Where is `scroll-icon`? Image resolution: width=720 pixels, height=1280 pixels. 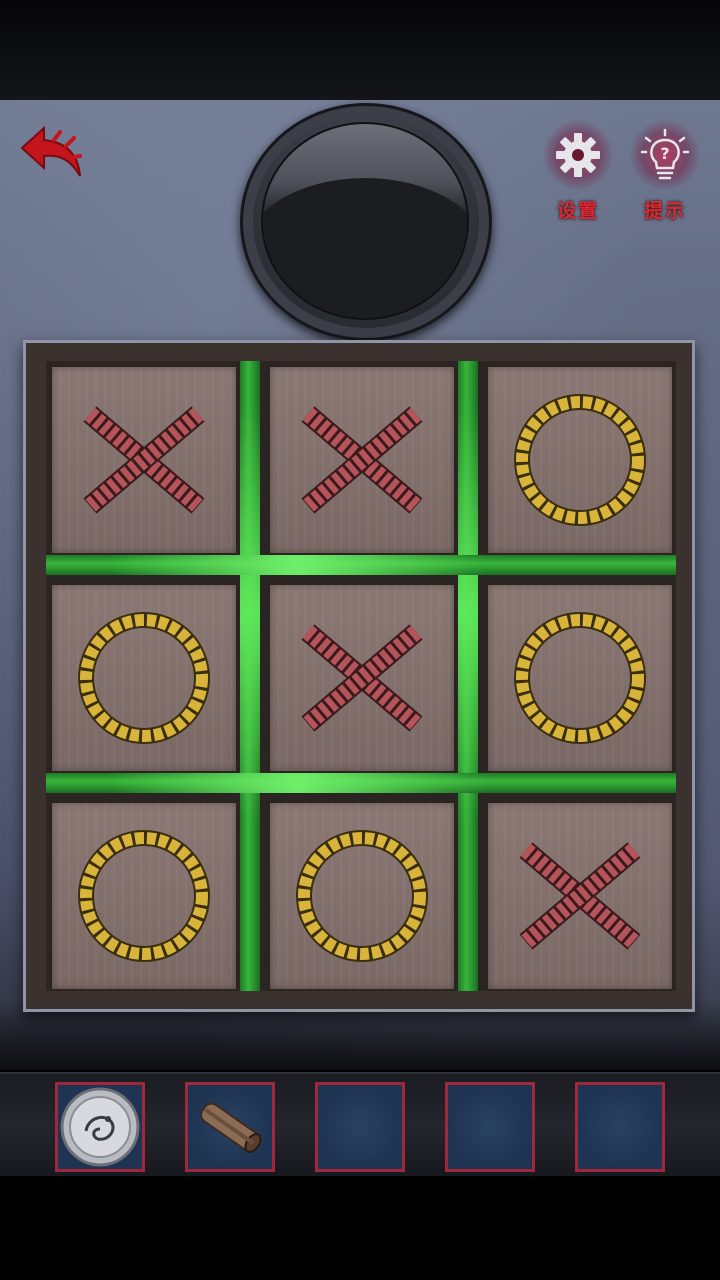 scroll-icon is located at coordinates (231, 1127).